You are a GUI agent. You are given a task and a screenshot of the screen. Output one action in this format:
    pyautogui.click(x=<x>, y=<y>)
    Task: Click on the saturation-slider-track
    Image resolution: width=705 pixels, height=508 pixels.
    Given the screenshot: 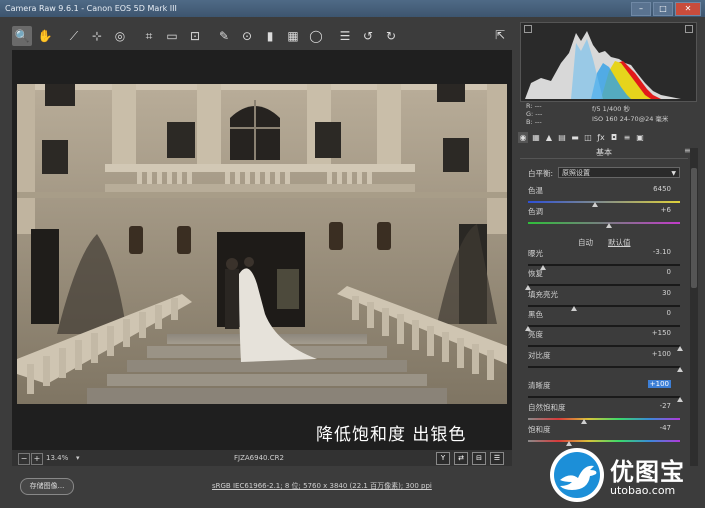 What is the action you would take?
    pyautogui.click(x=604, y=441)
    